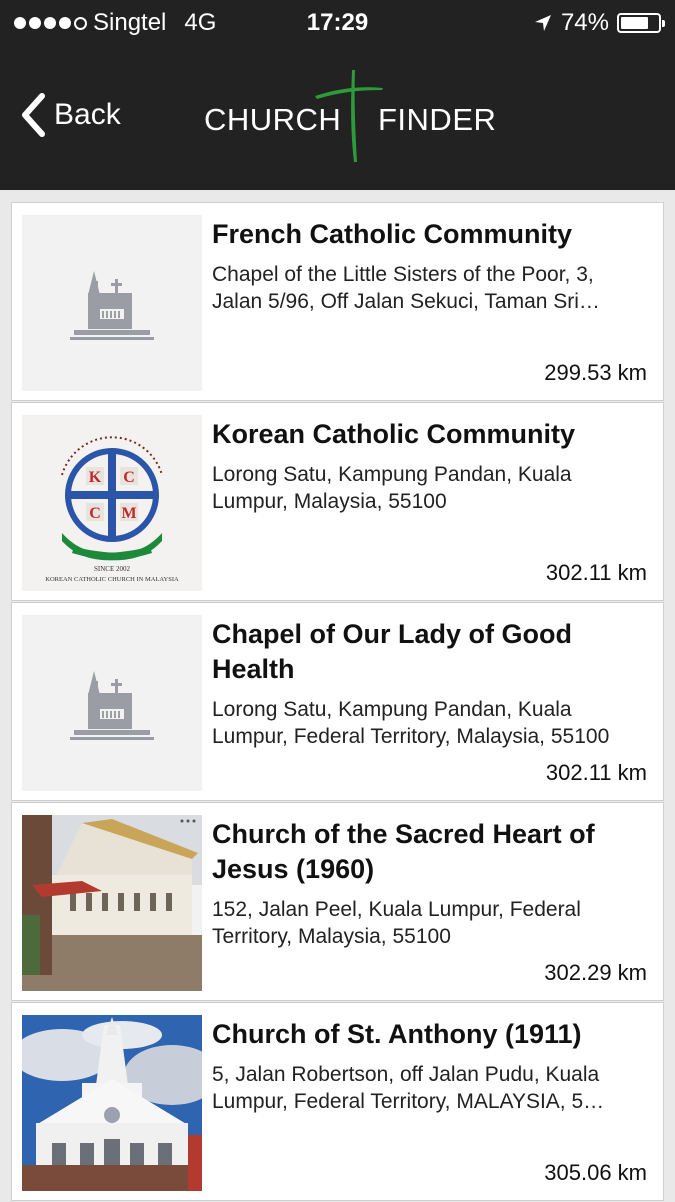 The height and width of the screenshot is (1202, 675). What do you see at coordinates (95, 513) in the screenshot?
I see `kccm-letter-c2: C` at bounding box center [95, 513].